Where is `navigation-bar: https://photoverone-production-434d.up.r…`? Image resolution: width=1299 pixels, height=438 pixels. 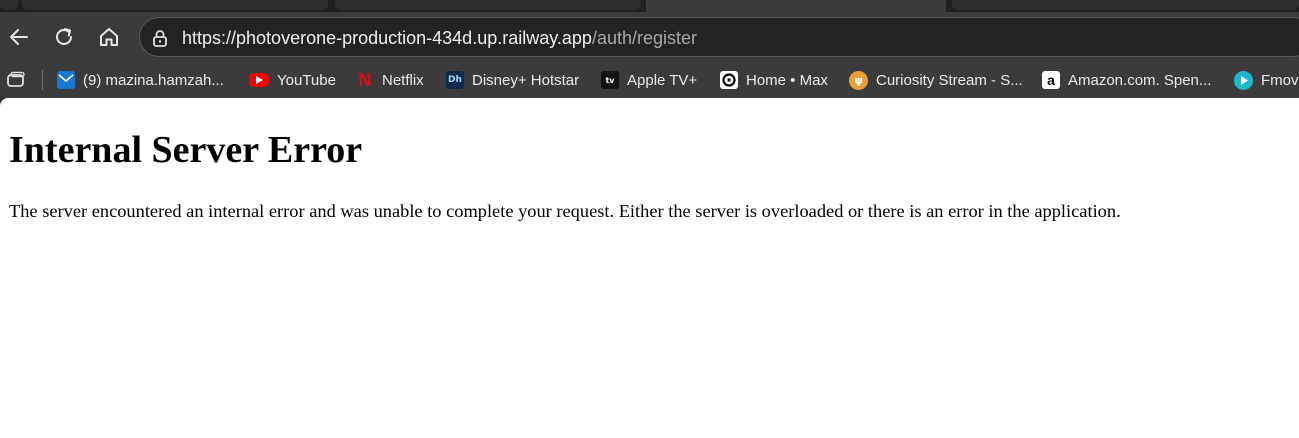
navigation-bar: https://photoverone-production-434d.up.r… is located at coordinates (649, 37).